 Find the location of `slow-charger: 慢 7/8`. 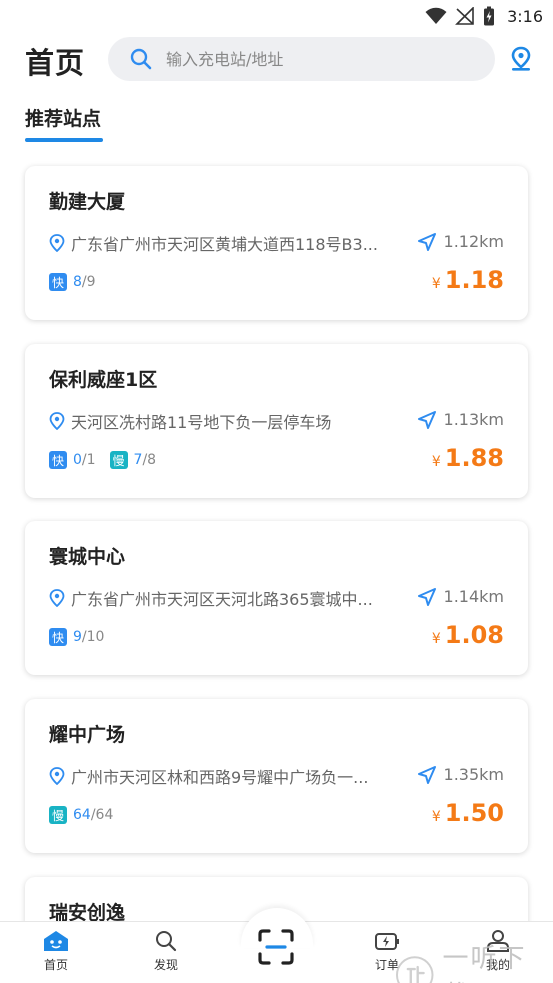

slow-charger: 慢 7/8 is located at coordinates (133, 460).